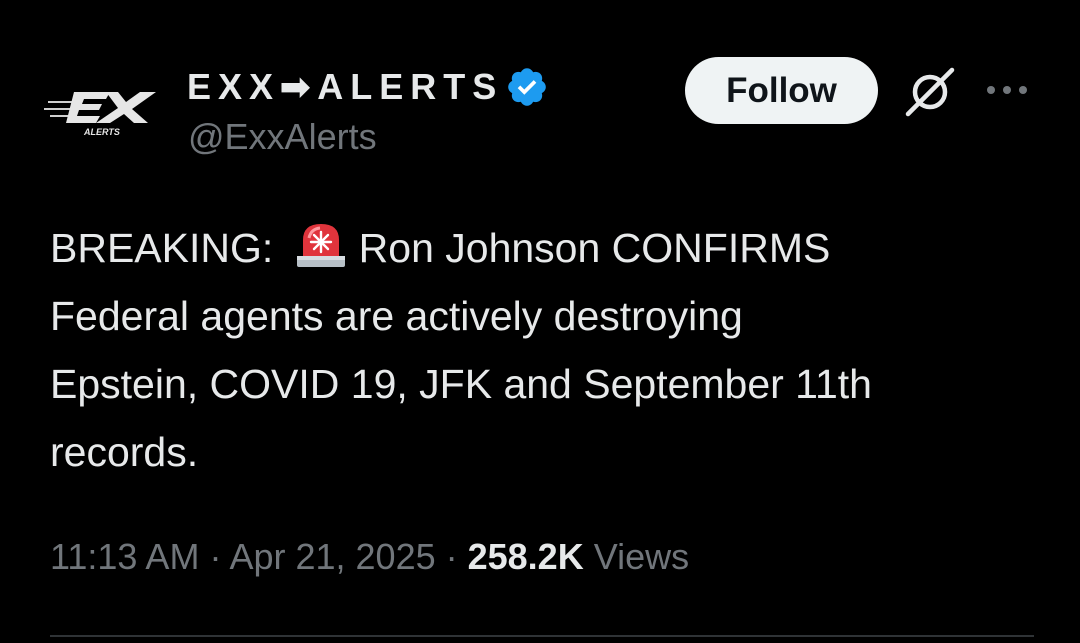  Describe the element at coordinates (1007, 90) in the screenshot. I see `more-icon` at that location.